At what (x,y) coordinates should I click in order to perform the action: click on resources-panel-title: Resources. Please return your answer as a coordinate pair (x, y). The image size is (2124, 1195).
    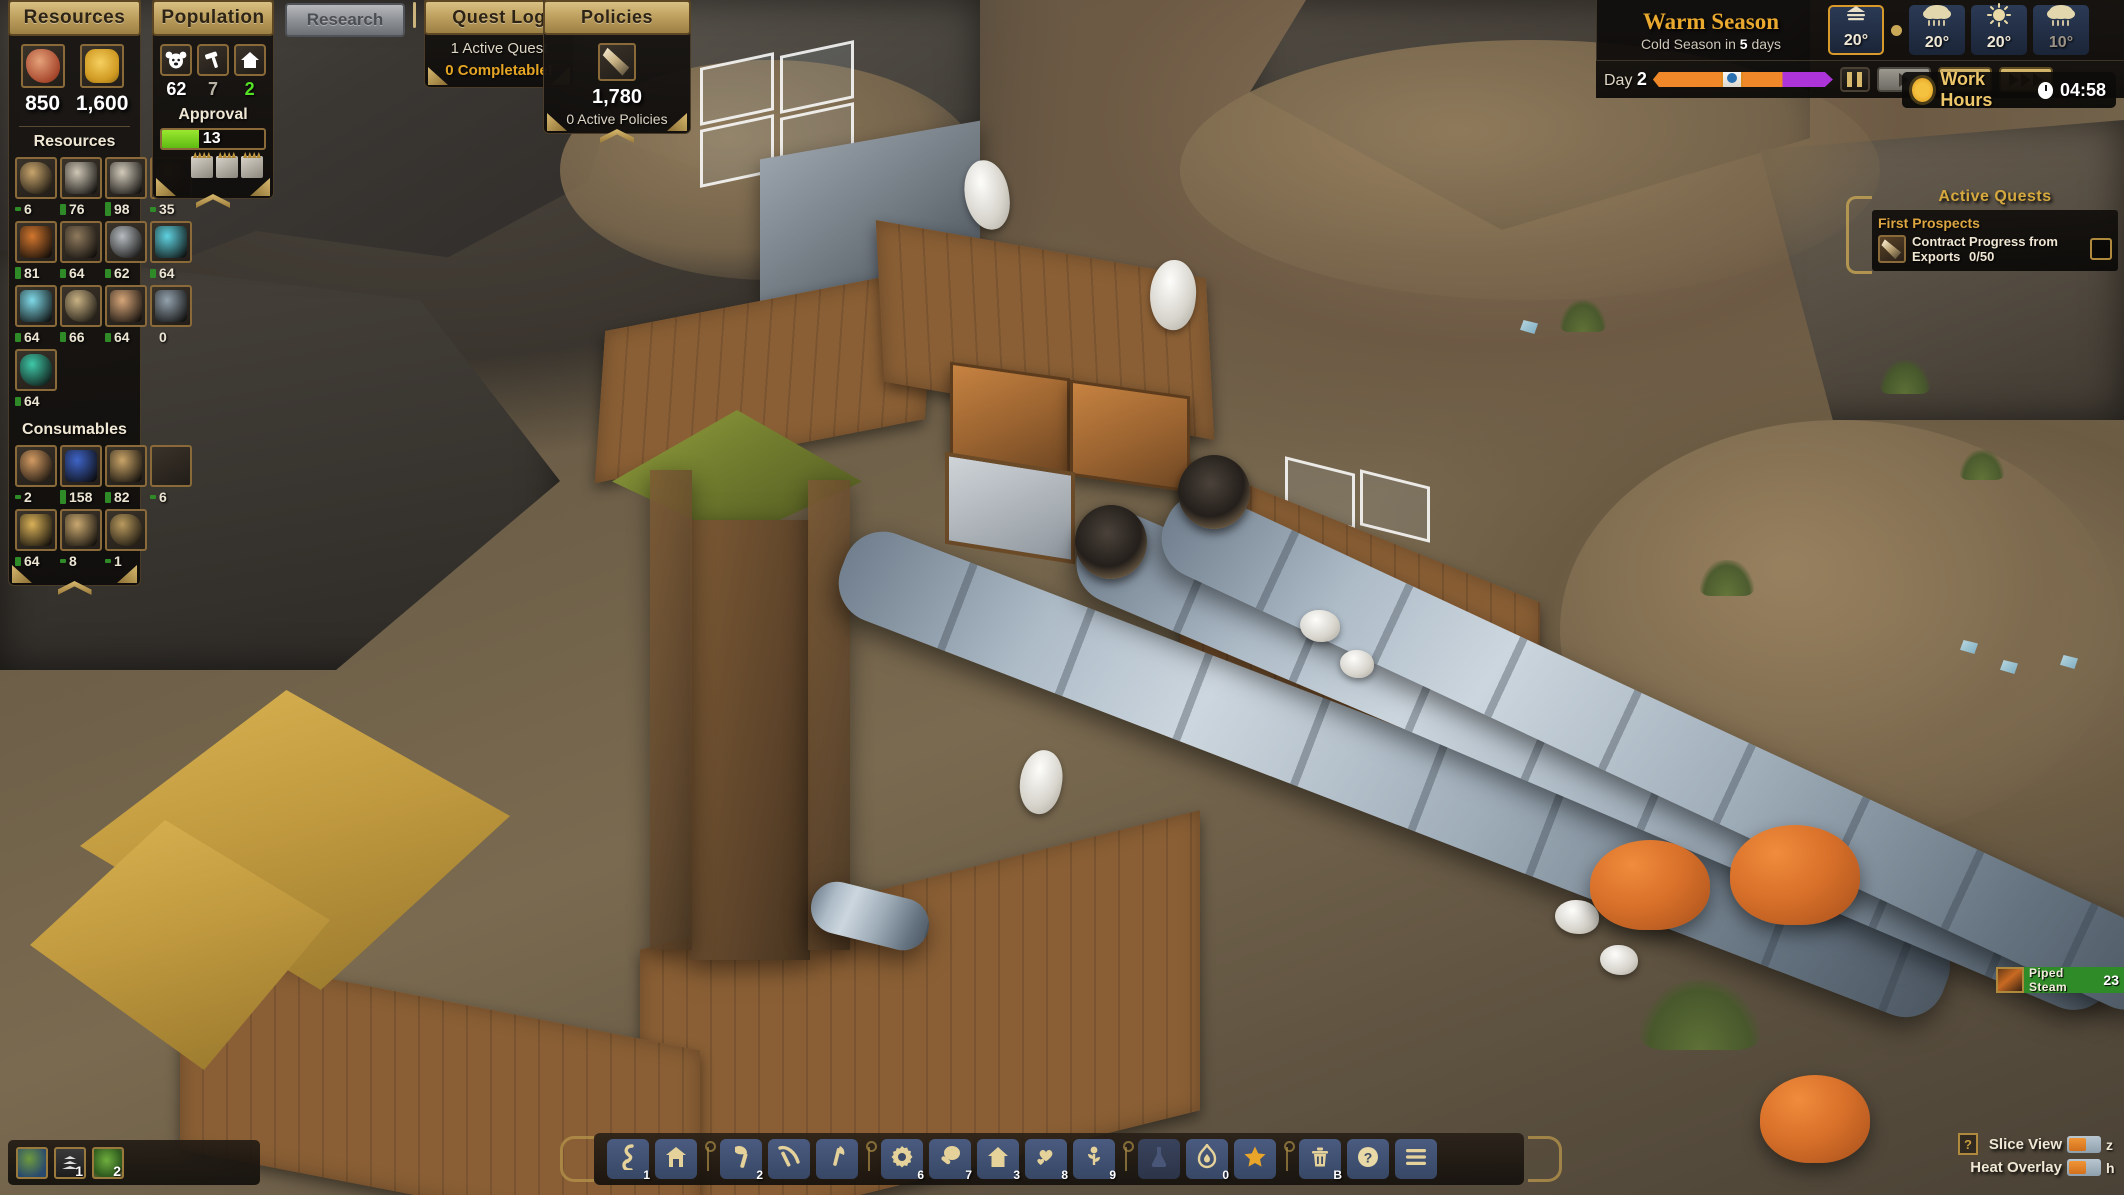
    Looking at the image, I should click on (74, 18).